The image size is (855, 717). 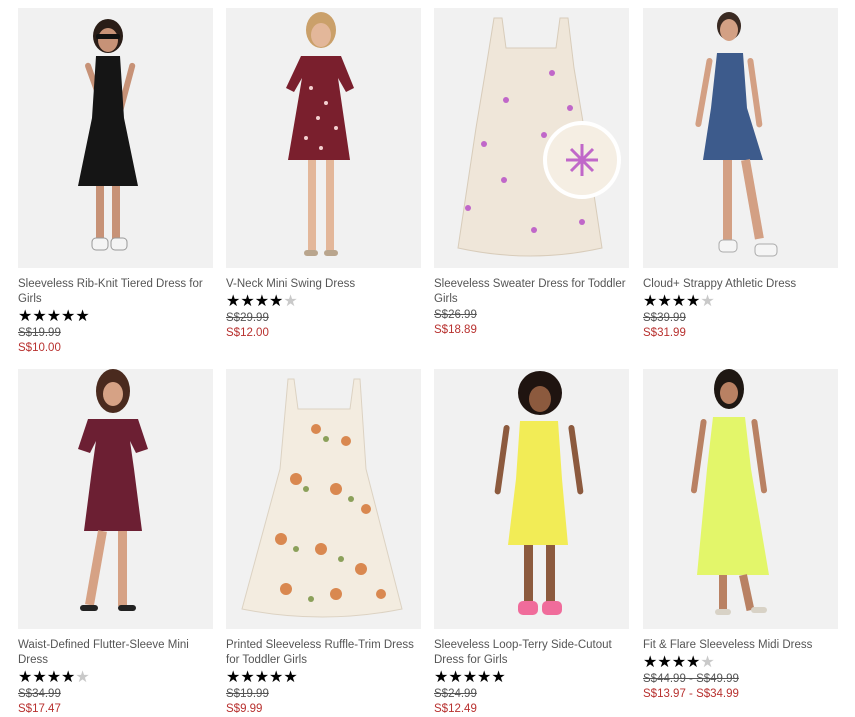 I want to click on sale-price: S$10.00, so click(x=39, y=348).